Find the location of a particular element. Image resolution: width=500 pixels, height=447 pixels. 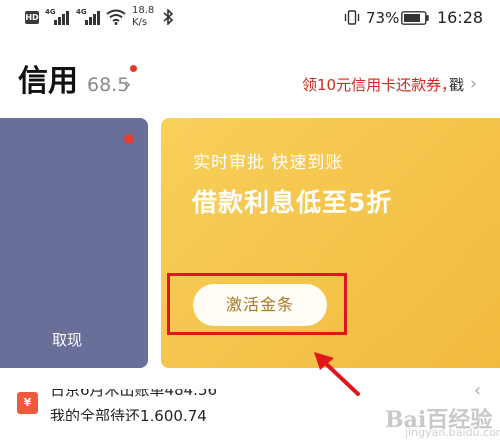

card-subtitle: 实时审批 快速到账 is located at coordinates (268, 163).